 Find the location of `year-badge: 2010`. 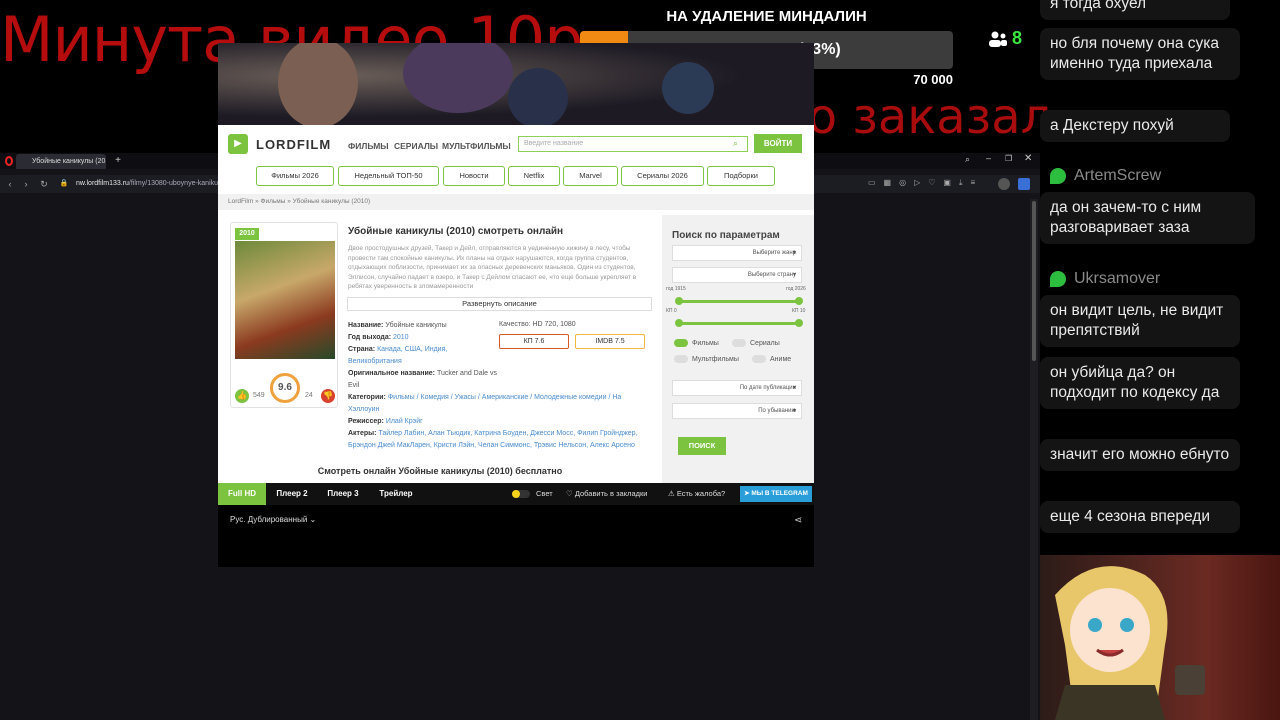

year-badge: 2010 is located at coordinates (247, 234).